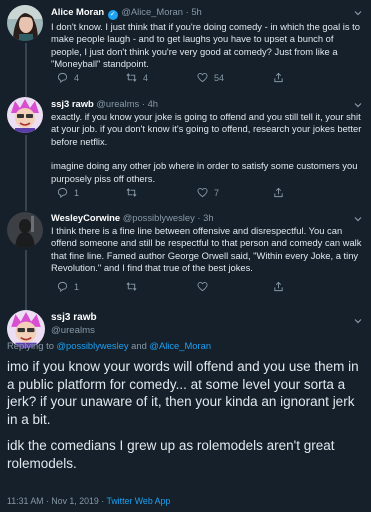  I want to click on author-handle: @Alice_Moran, so click(152, 11).